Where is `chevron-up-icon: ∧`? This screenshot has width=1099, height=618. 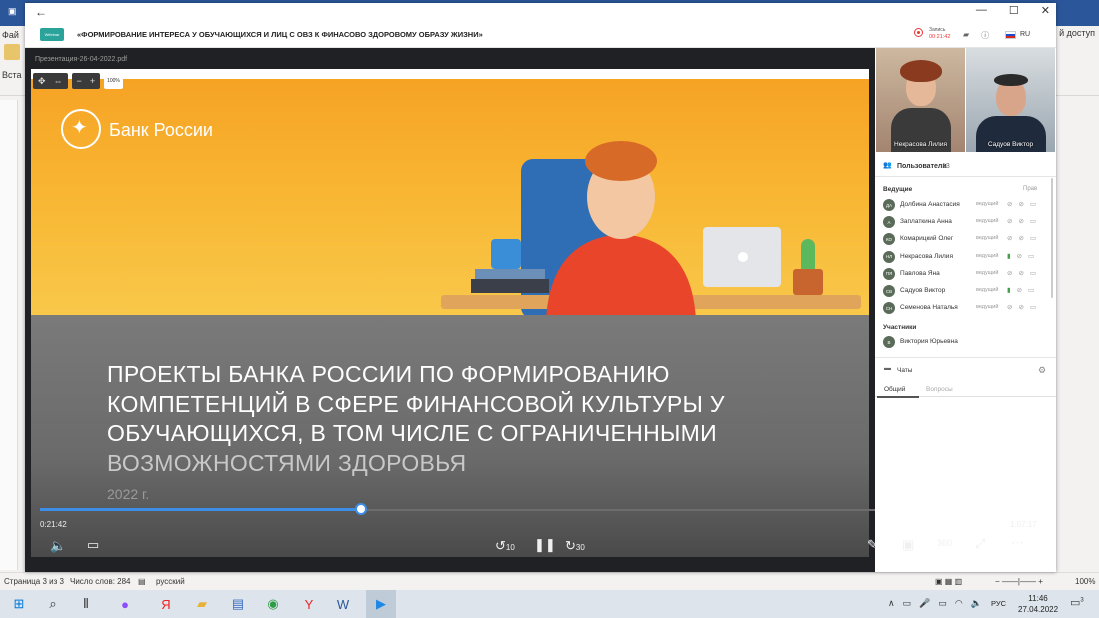
chevron-up-icon: ∧ is located at coordinates (891, 603).